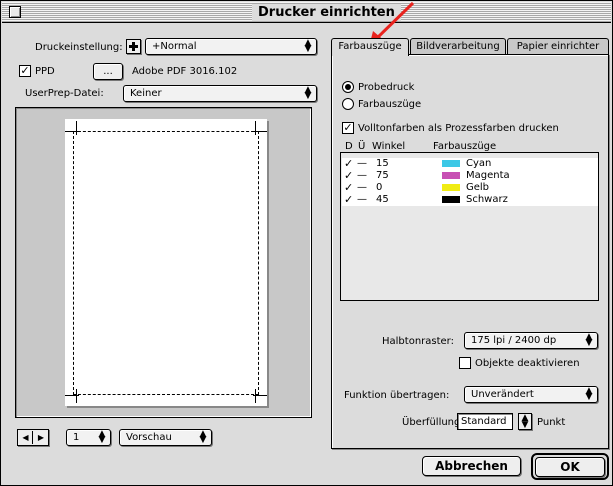 The height and width of the screenshot is (486, 613). Describe the element at coordinates (382, 199) in the screenshot. I see `screen-angle: 45` at that location.